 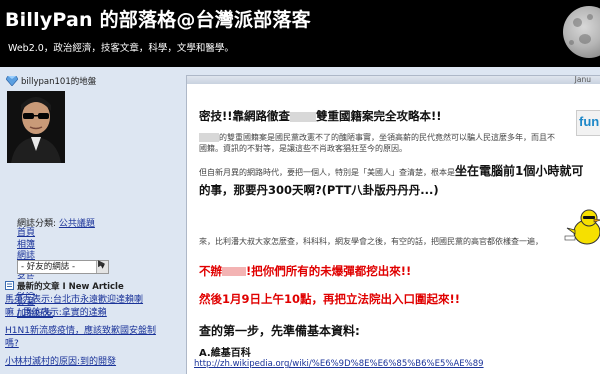 I want to click on red-line1-suffix: !把你們所有的未爆彈都挖出來!!, so click(x=329, y=271).